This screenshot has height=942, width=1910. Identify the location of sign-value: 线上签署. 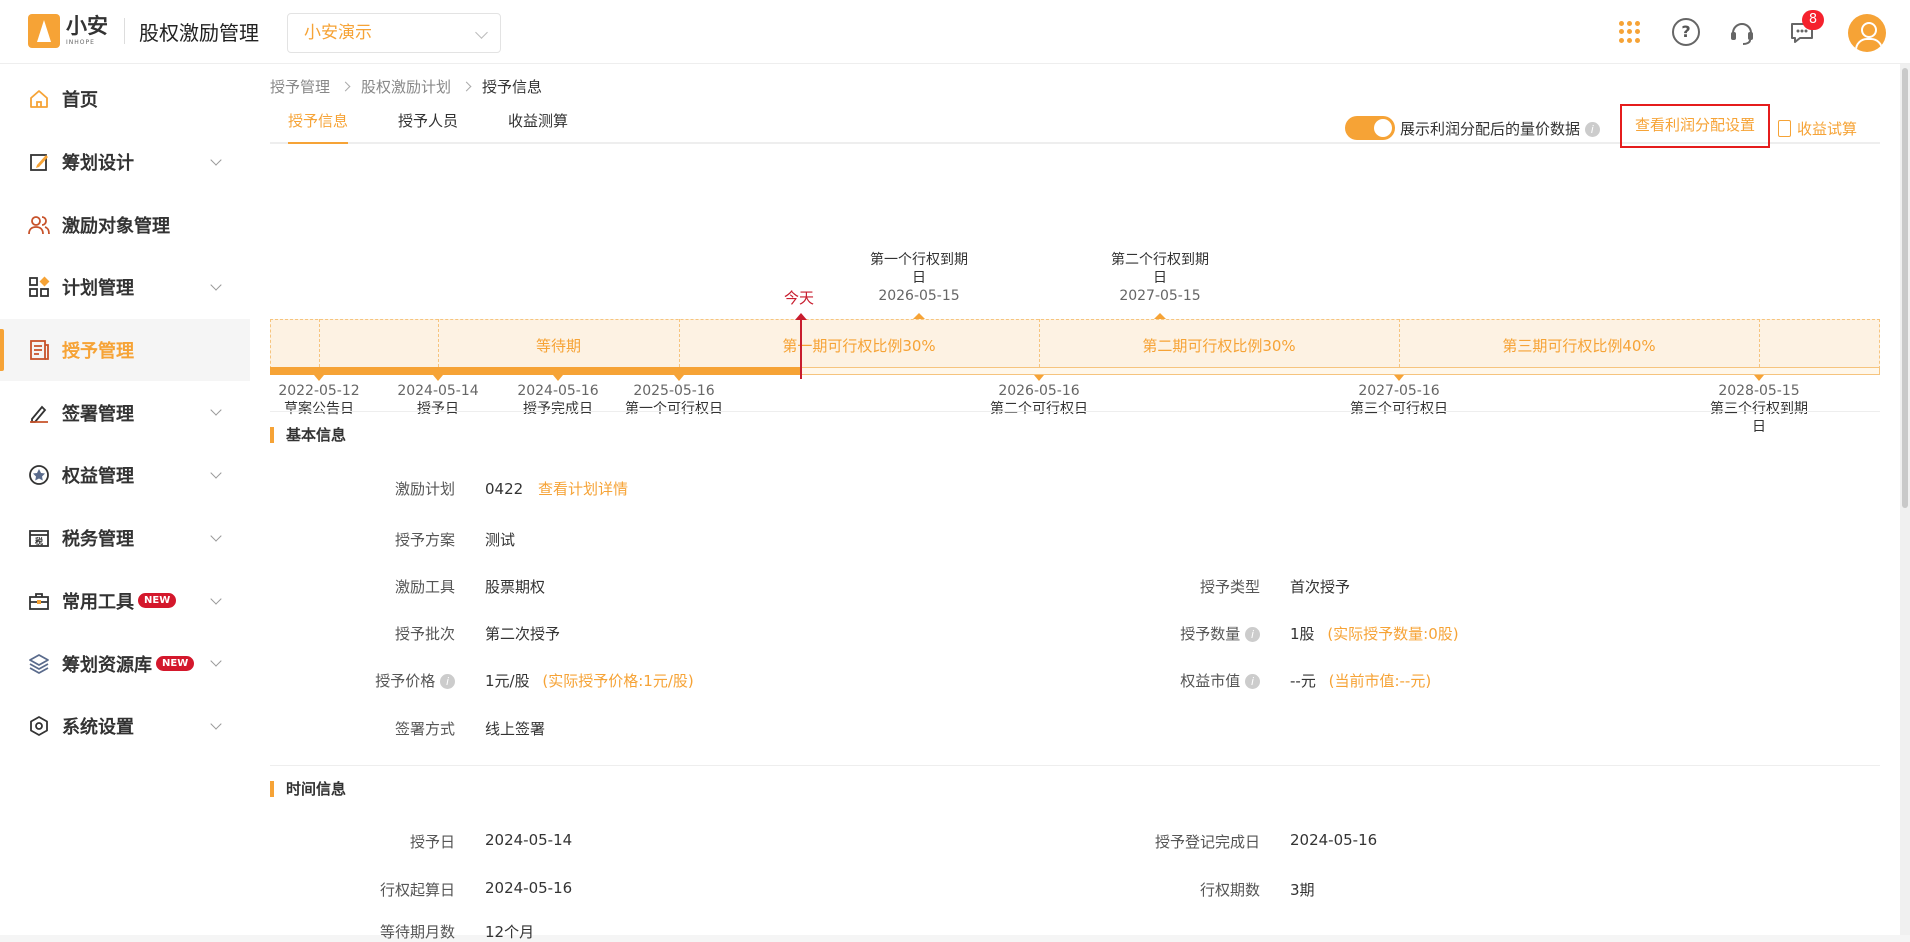
(515, 729).